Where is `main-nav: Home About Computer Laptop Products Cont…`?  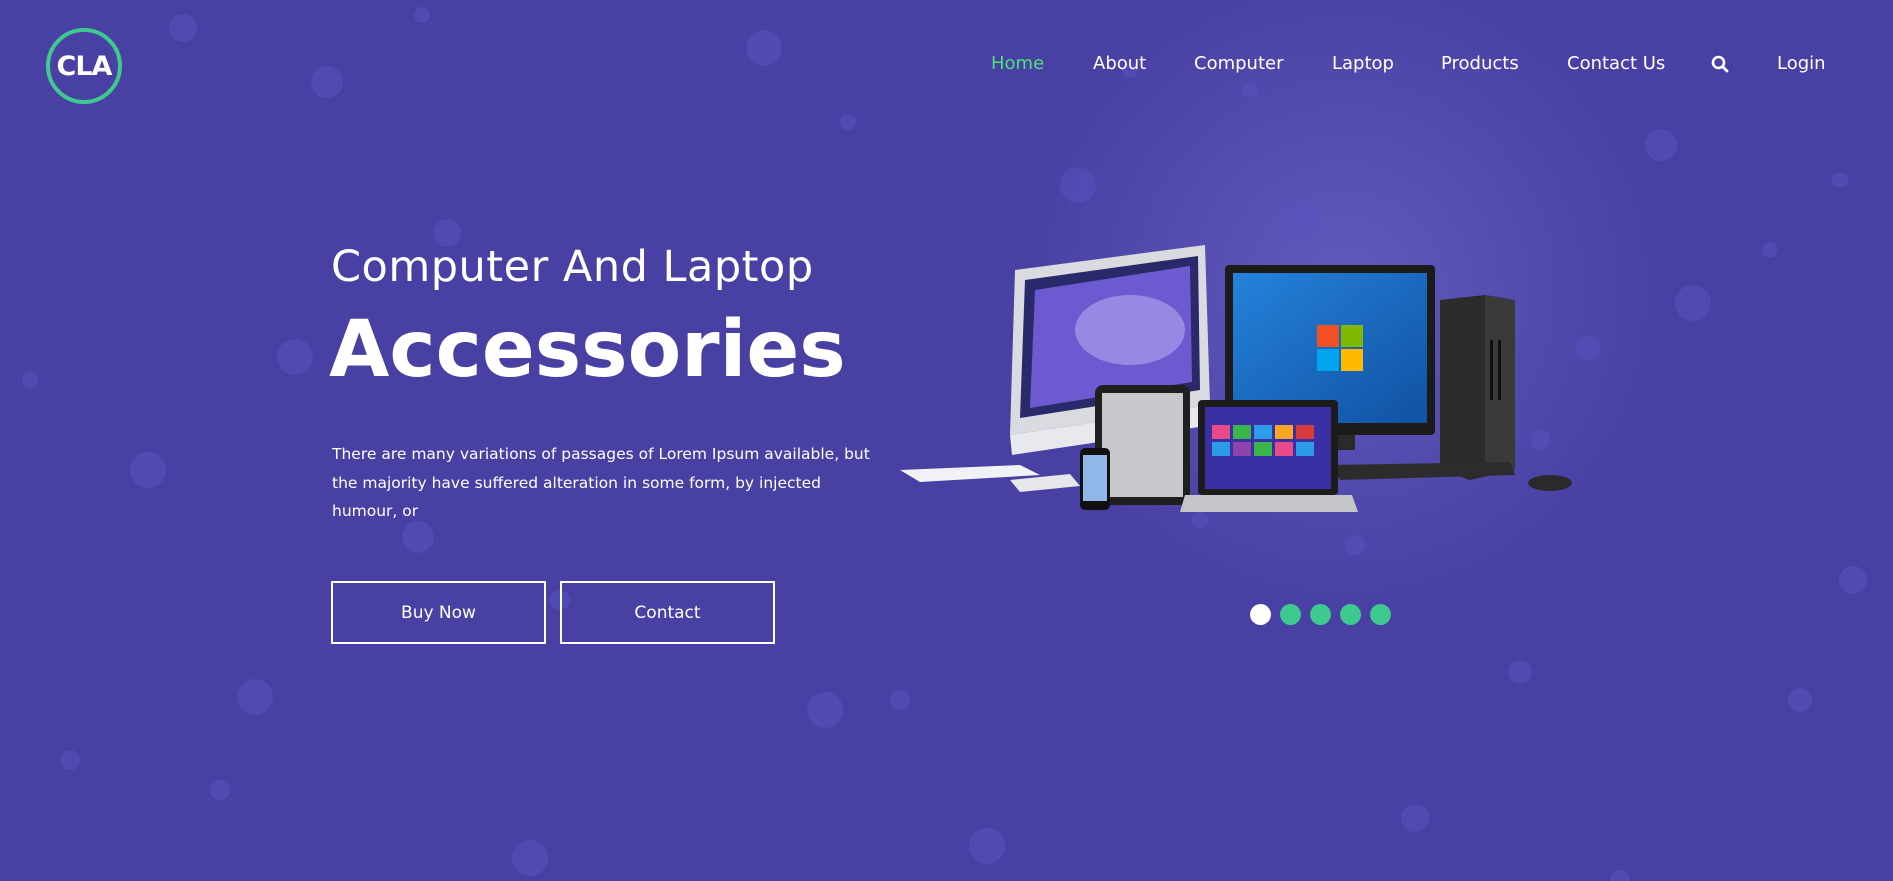
main-nav: Home About Computer Laptop Products Cont… is located at coordinates (946, 66).